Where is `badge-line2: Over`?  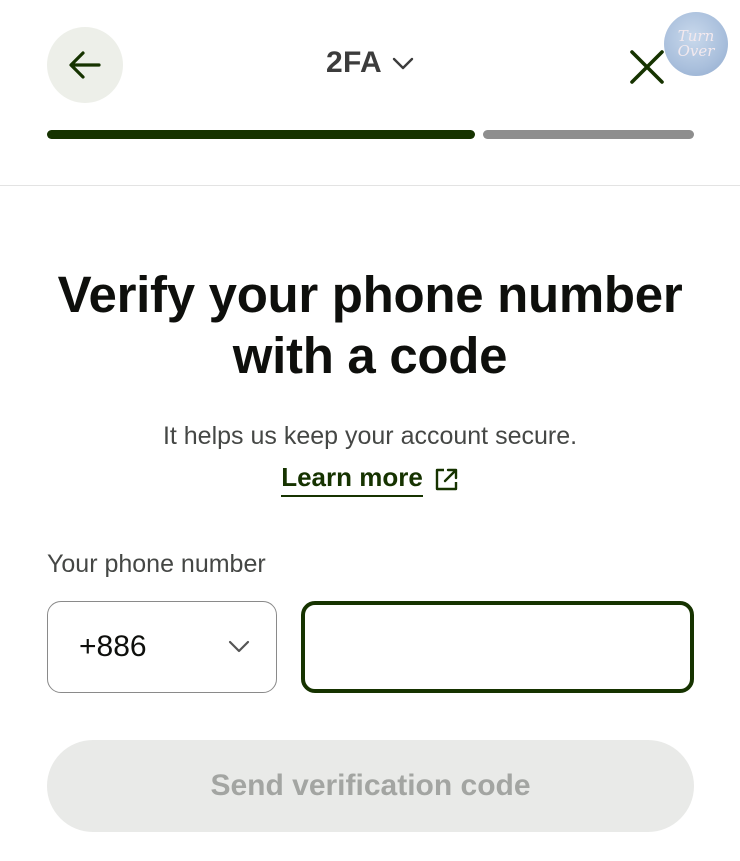
badge-line2: Over is located at coordinates (696, 51).